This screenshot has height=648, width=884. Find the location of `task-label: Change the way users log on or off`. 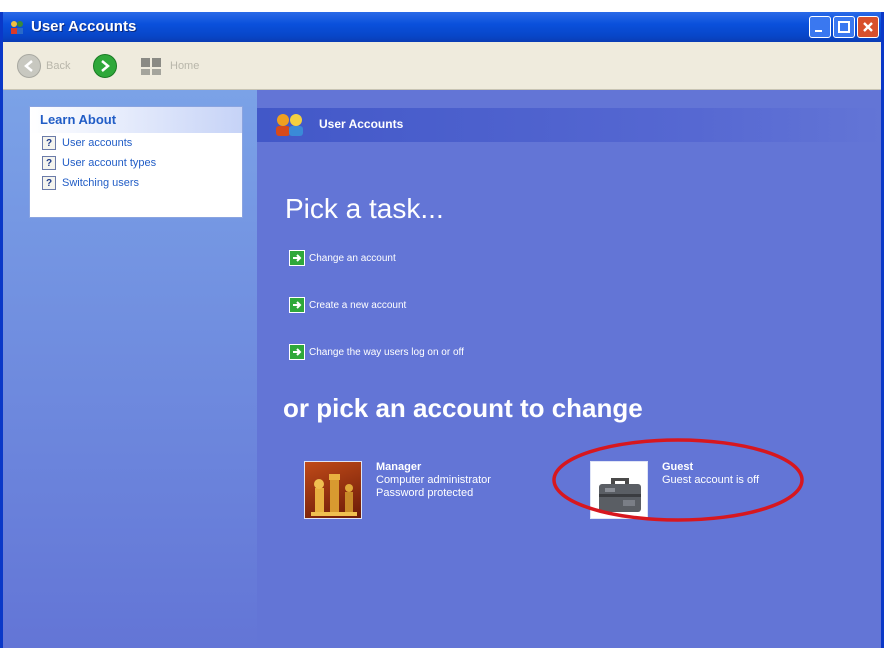

task-label: Change the way users log on or off is located at coordinates (386, 352).